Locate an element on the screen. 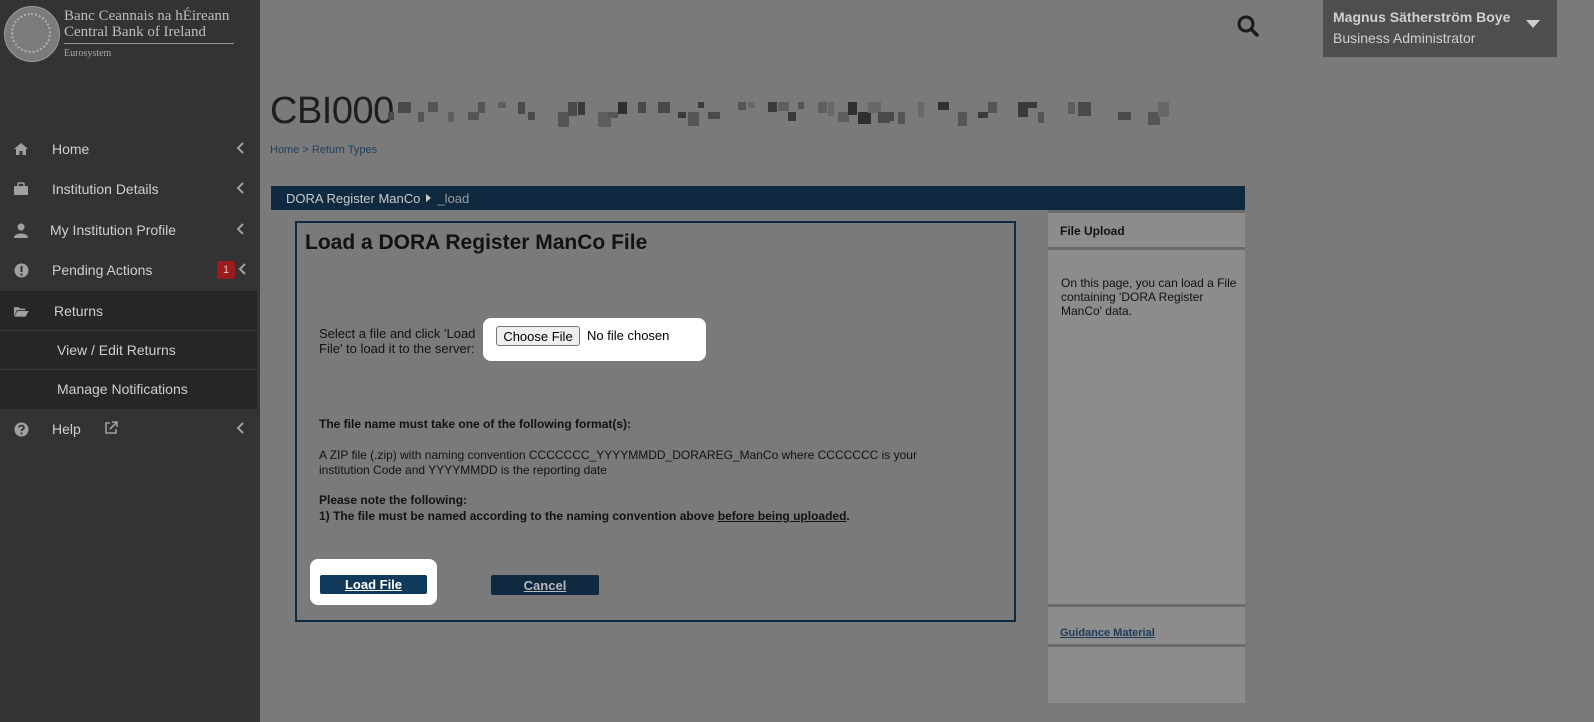 This screenshot has width=1594, height=722. question-icon is located at coordinates (21, 429).